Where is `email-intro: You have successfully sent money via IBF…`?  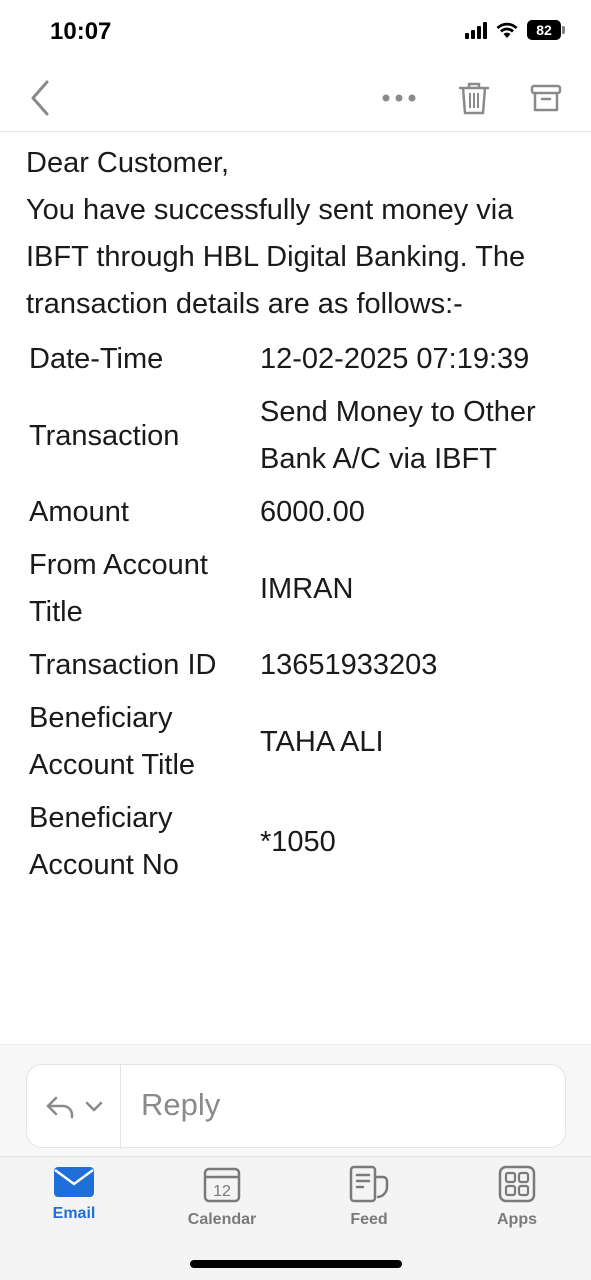 email-intro: You have successfully sent money via IBF… is located at coordinates (276, 257).